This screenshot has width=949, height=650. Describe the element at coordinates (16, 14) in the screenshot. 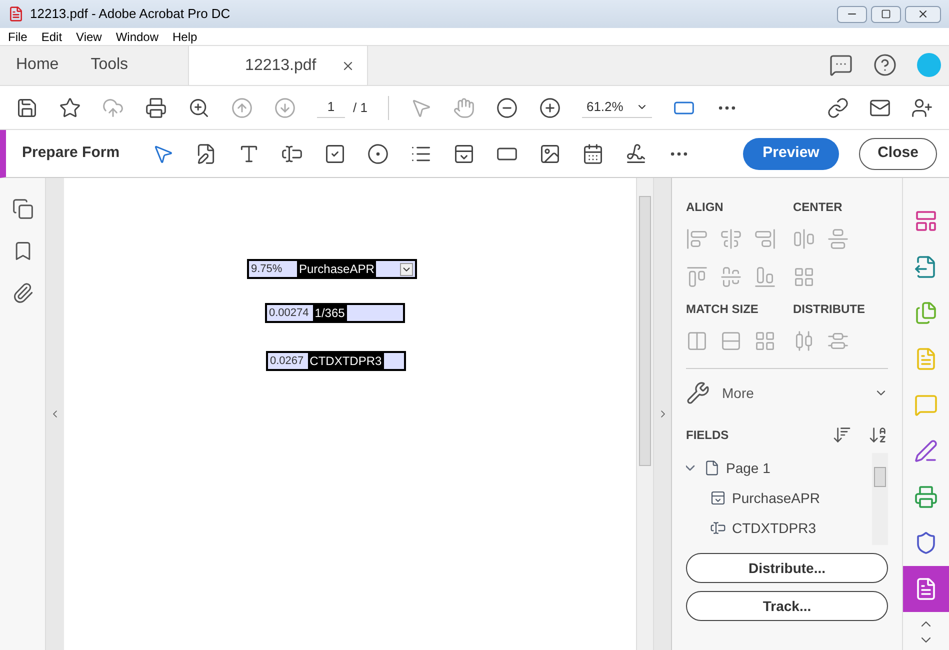

I see `pdf-icon` at that location.